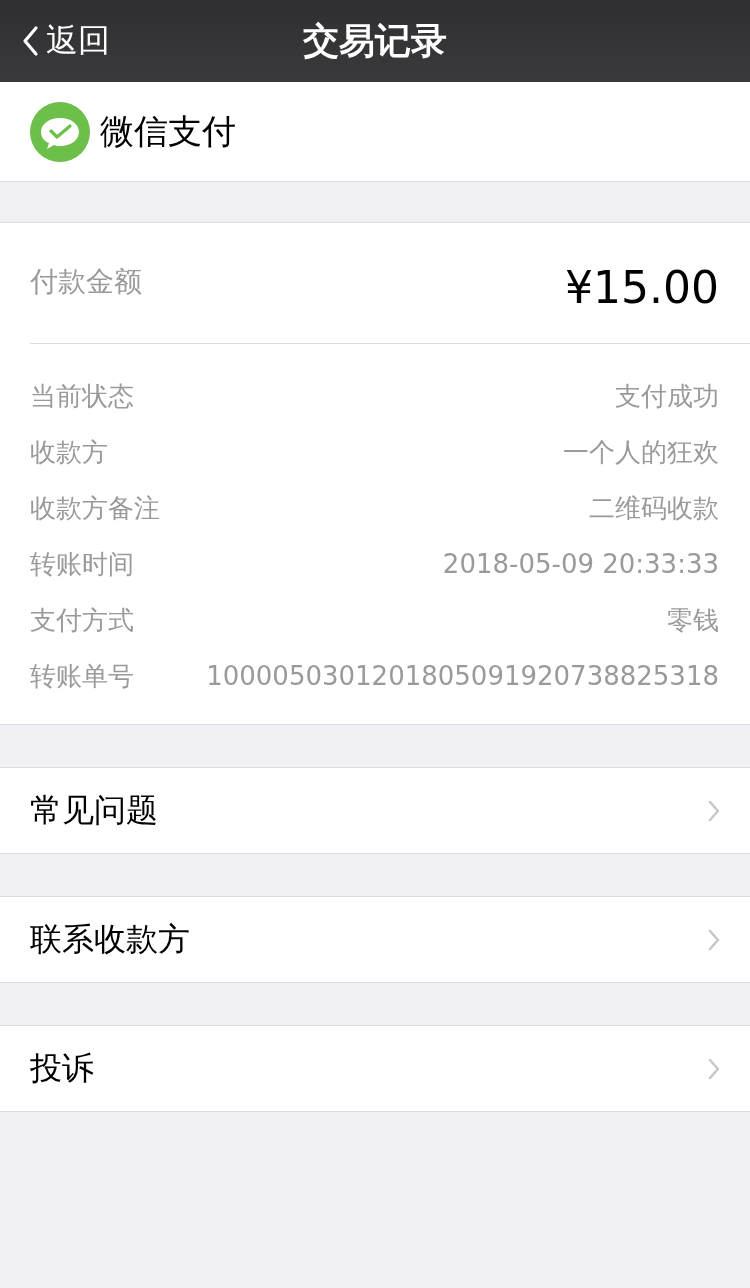 This screenshot has height=1288, width=750. What do you see at coordinates (375, 939) in the screenshot?
I see `menu-item: 联系收款方` at bounding box center [375, 939].